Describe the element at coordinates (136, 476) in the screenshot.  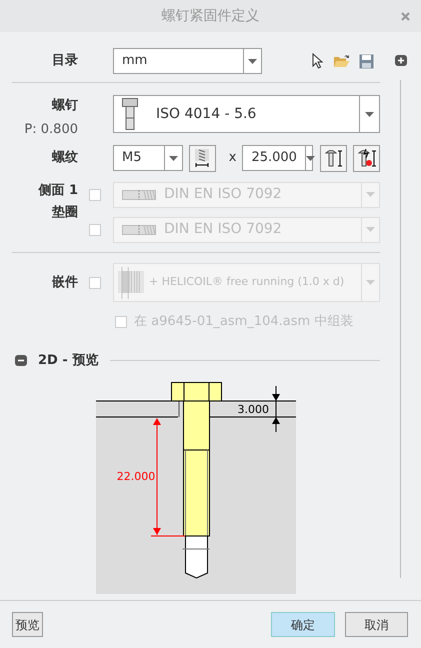
I see `dimension-label: 22.000` at that location.